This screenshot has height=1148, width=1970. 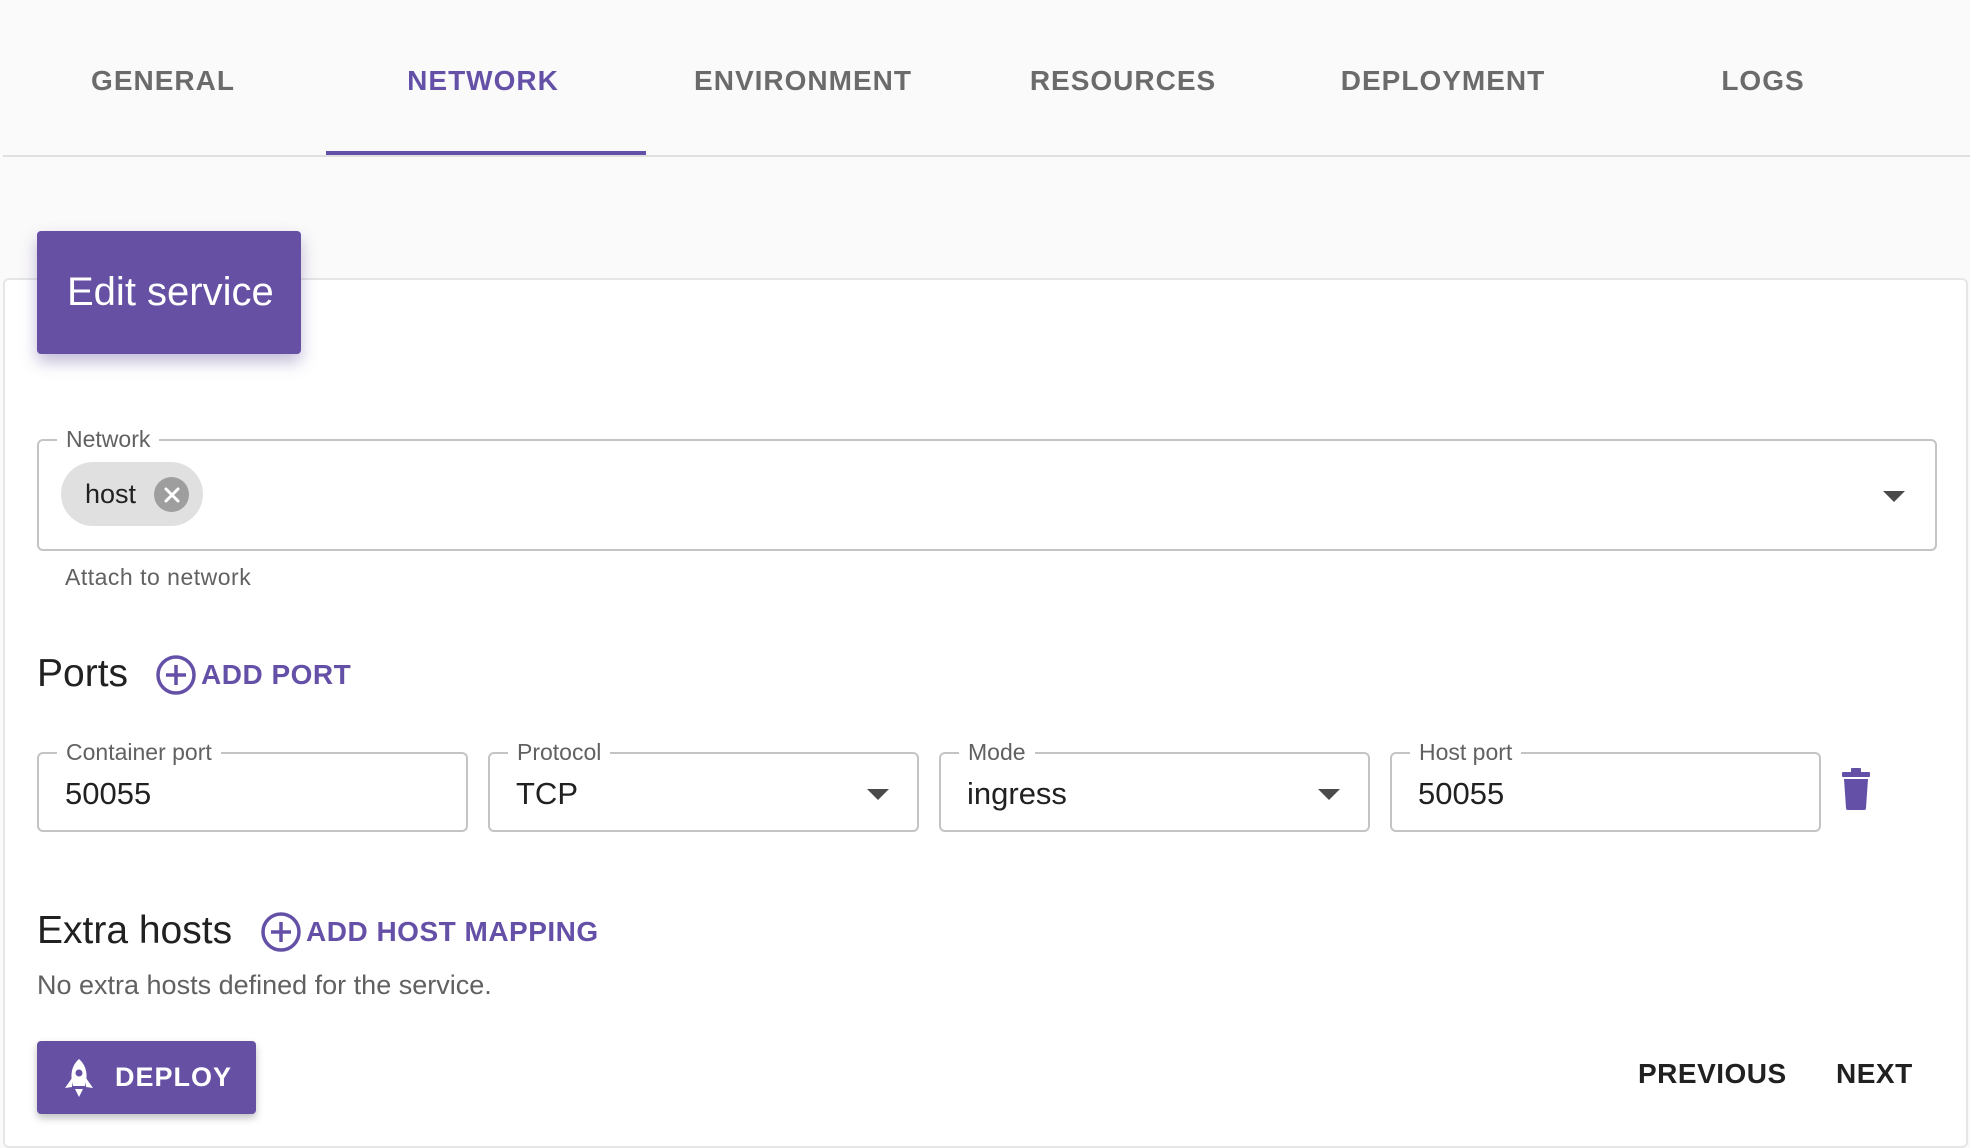 What do you see at coordinates (108, 439) in the screenshot?
I see `network-label: Network` at bounding box center [108, 439].